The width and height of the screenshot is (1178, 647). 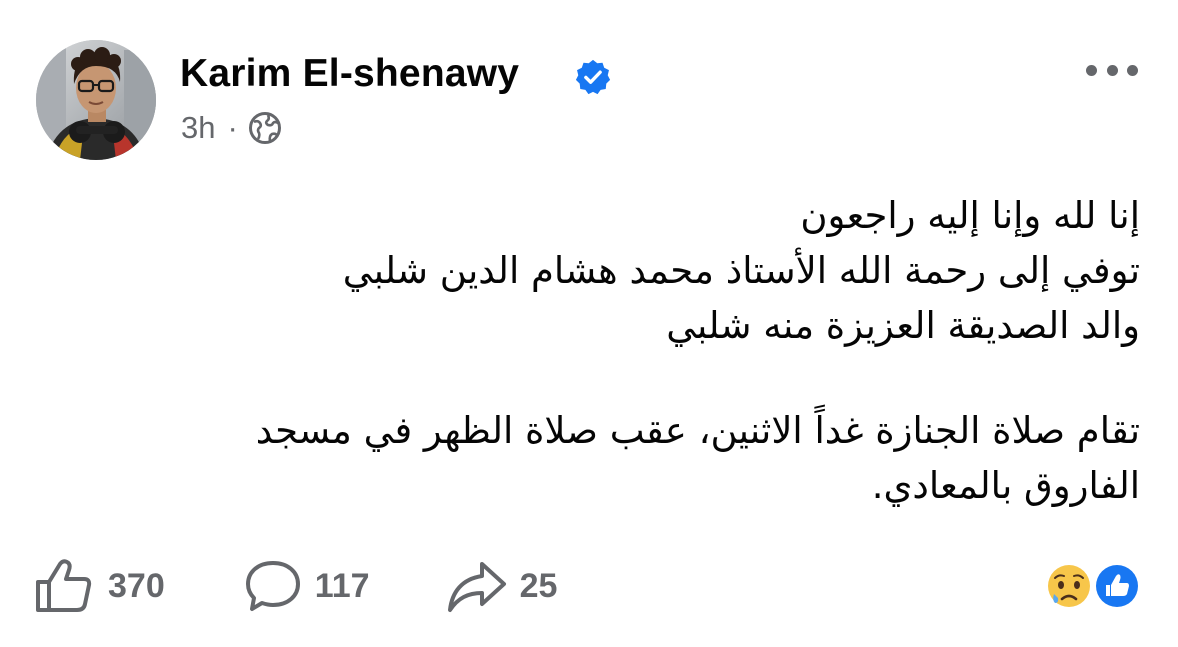 What do you see at coordinates (970, 215) in the screenshot?
I see `post-line: إنا لله وإنا إليه راجعون` at bounding box center [970, 215].